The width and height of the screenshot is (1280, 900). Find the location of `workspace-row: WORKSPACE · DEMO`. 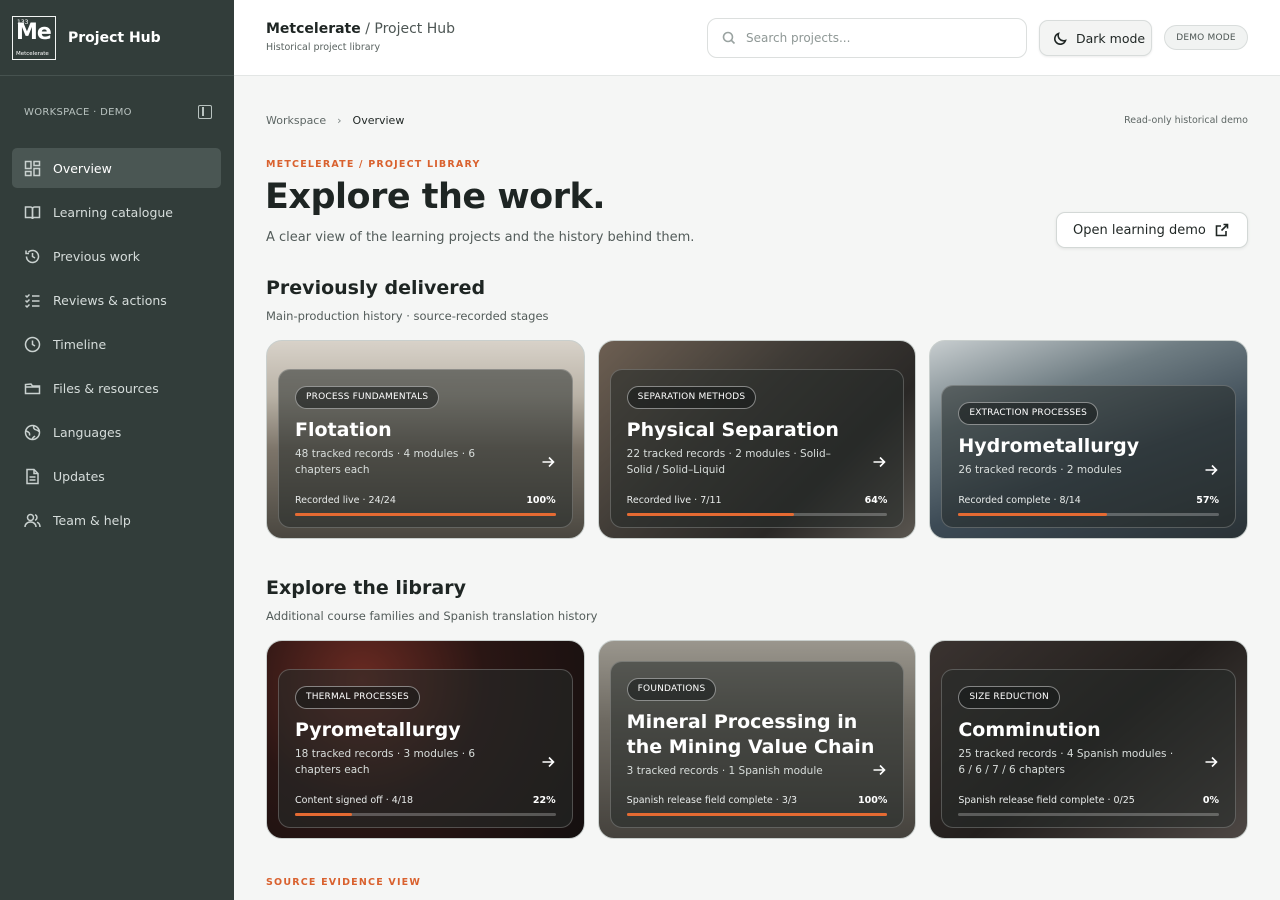

workspace-row: WORKSPACE · DEMO is located at coordinates (117, 112).